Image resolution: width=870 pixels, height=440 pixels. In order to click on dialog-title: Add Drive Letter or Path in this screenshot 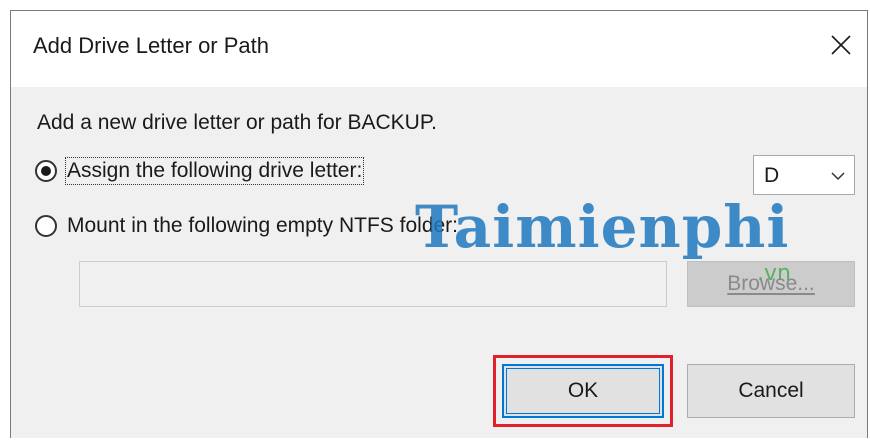, I will do `click(151, 45)`.